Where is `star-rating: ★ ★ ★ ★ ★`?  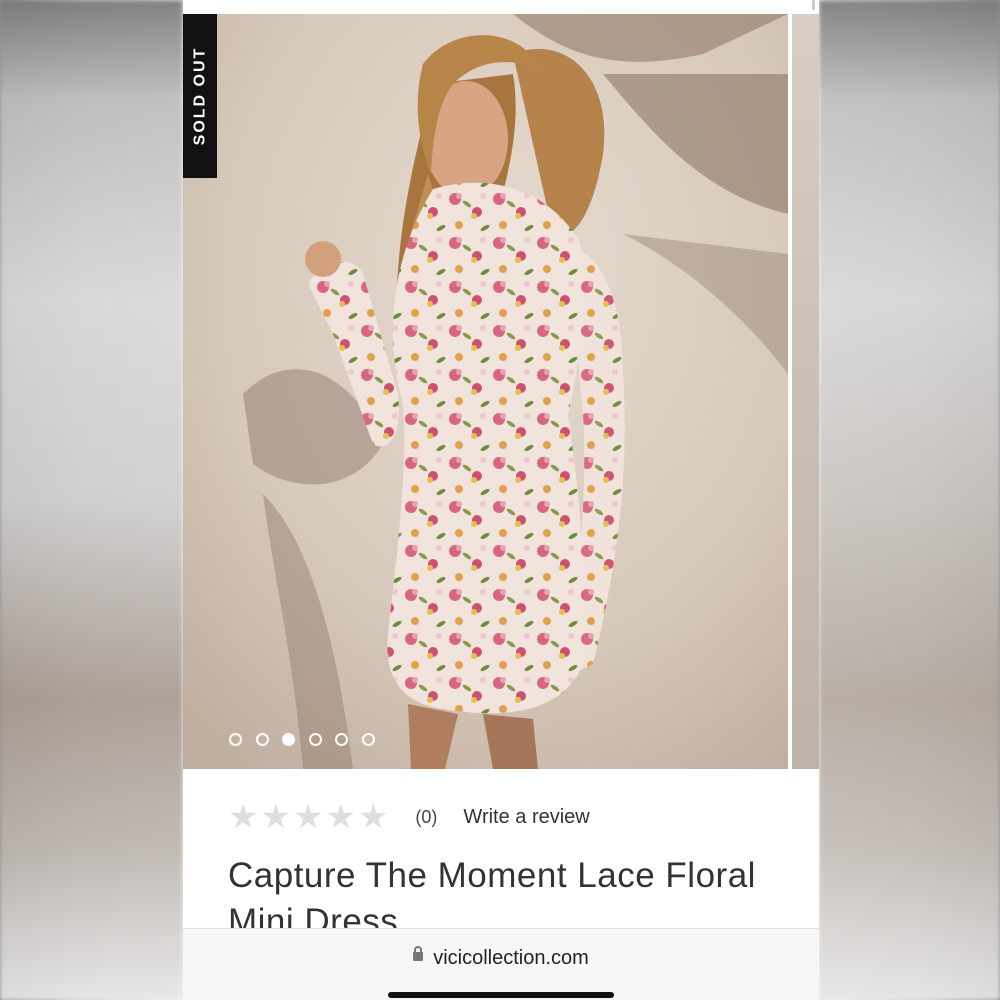 star-rating: ★ ★ ★ ★ ★ is located at coordinates (308, 817).